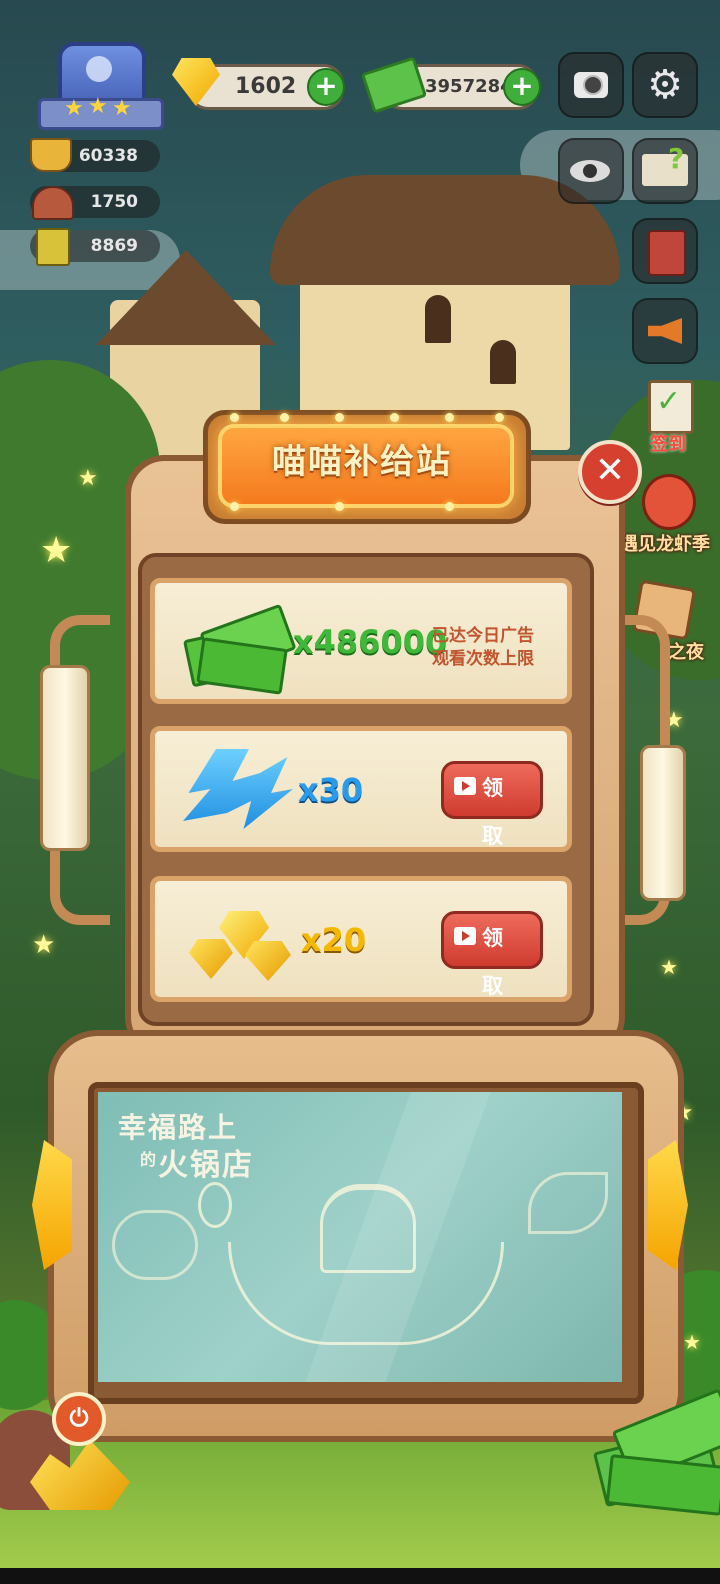  I want to click on reward-amount-gems: x20, so click(334, 940).